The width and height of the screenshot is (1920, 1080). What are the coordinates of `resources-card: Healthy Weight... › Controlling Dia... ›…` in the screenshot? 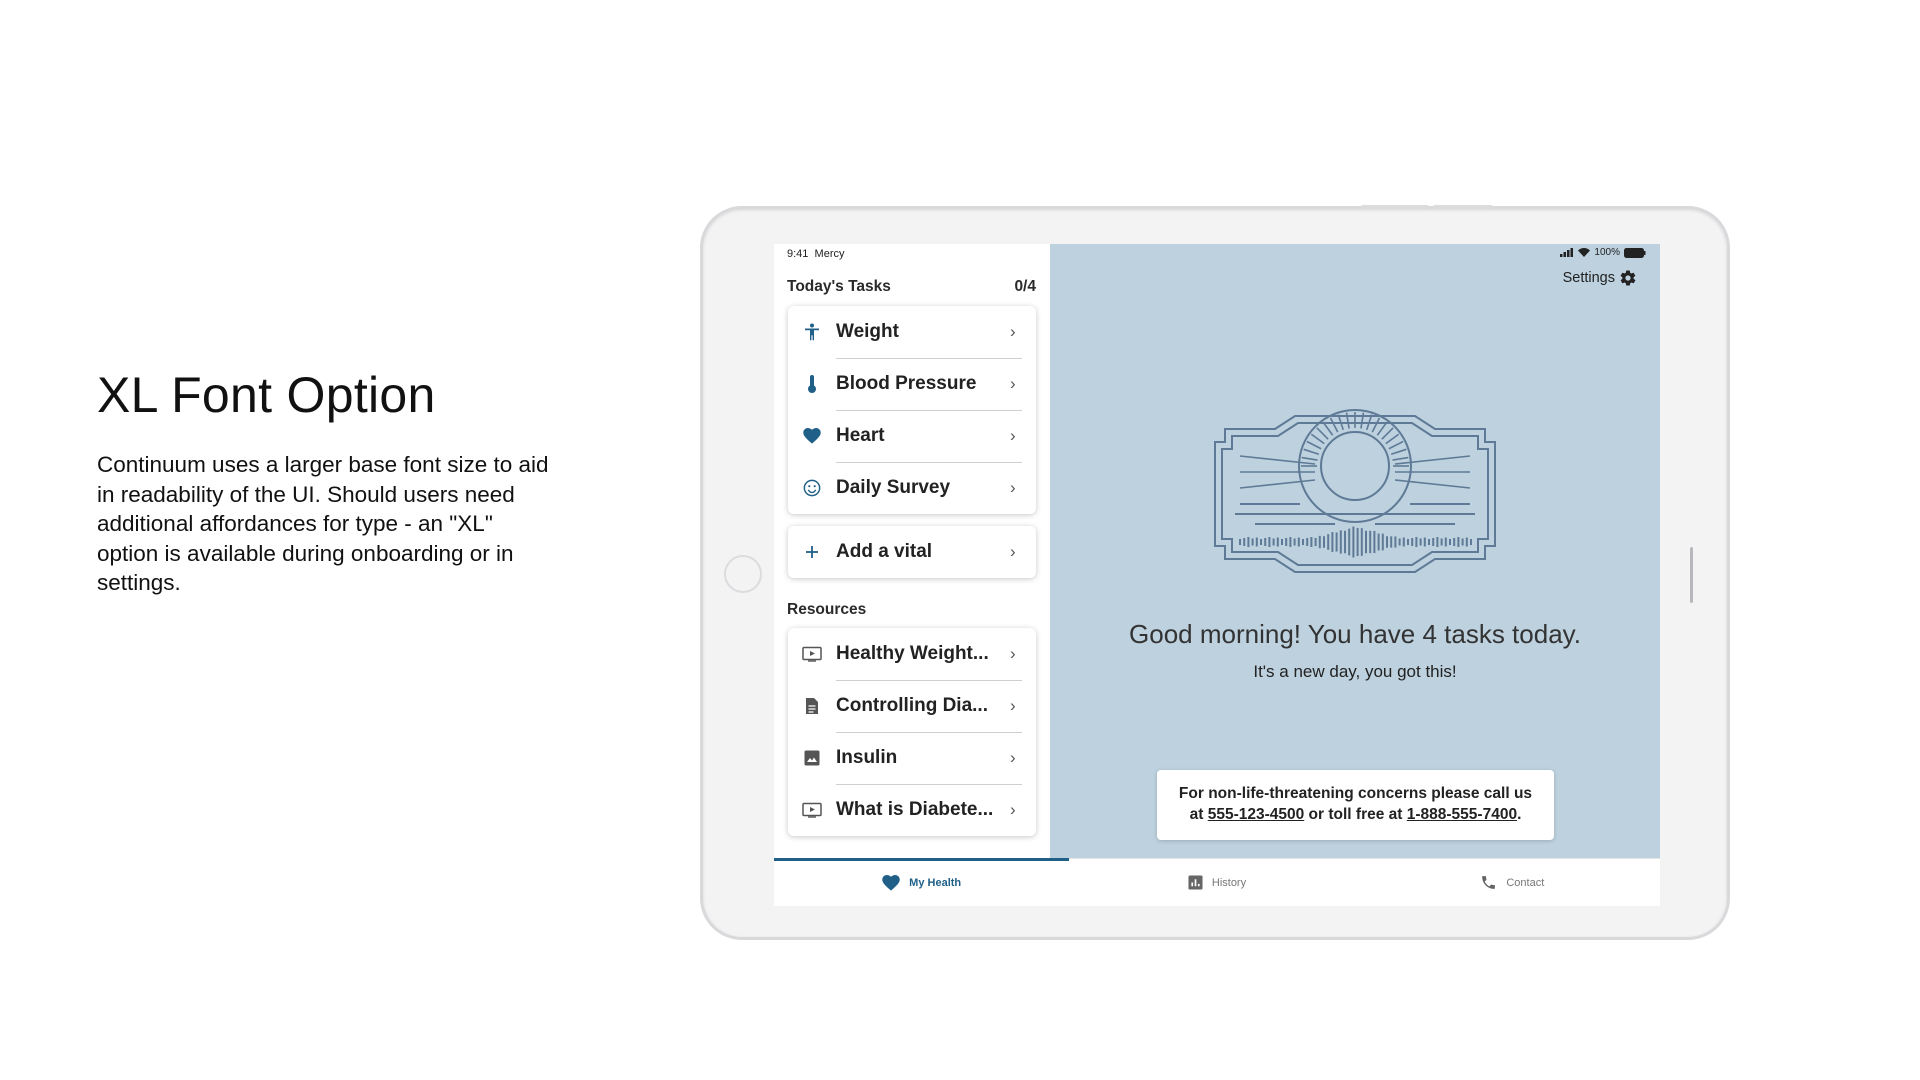 It's located at (912, 732).